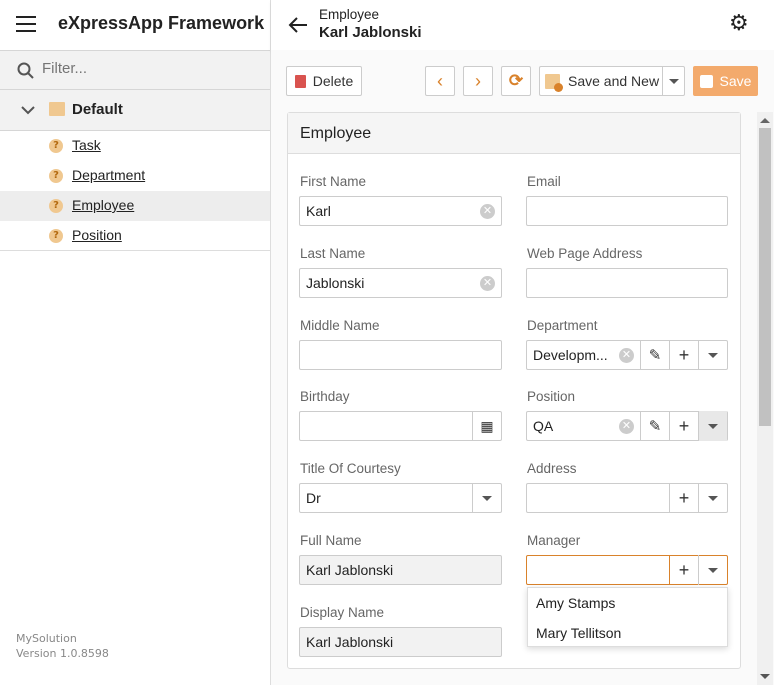  I want to click on nav-item-department: ? Department, so click(135, 176).